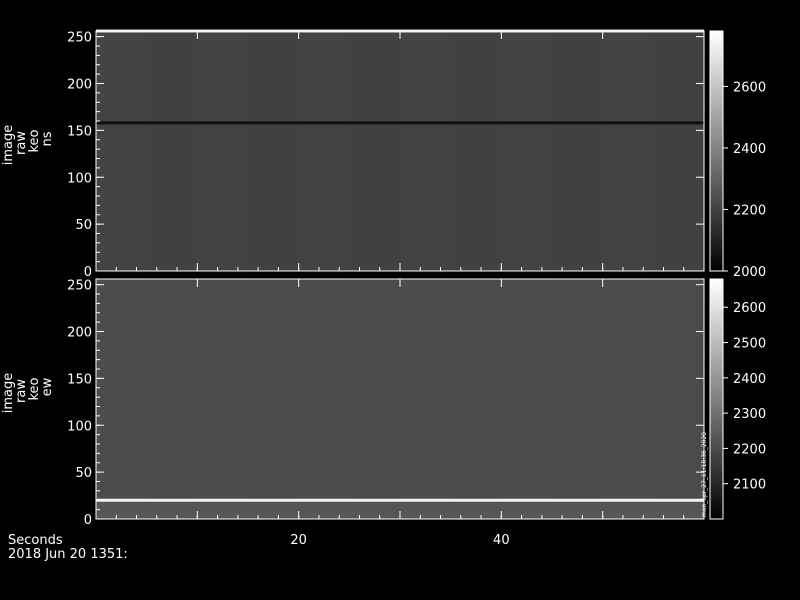  Describe the element at coordinates (749, 485) in the screenshot. I see `colorbar-tick-label: 2100` at that location.